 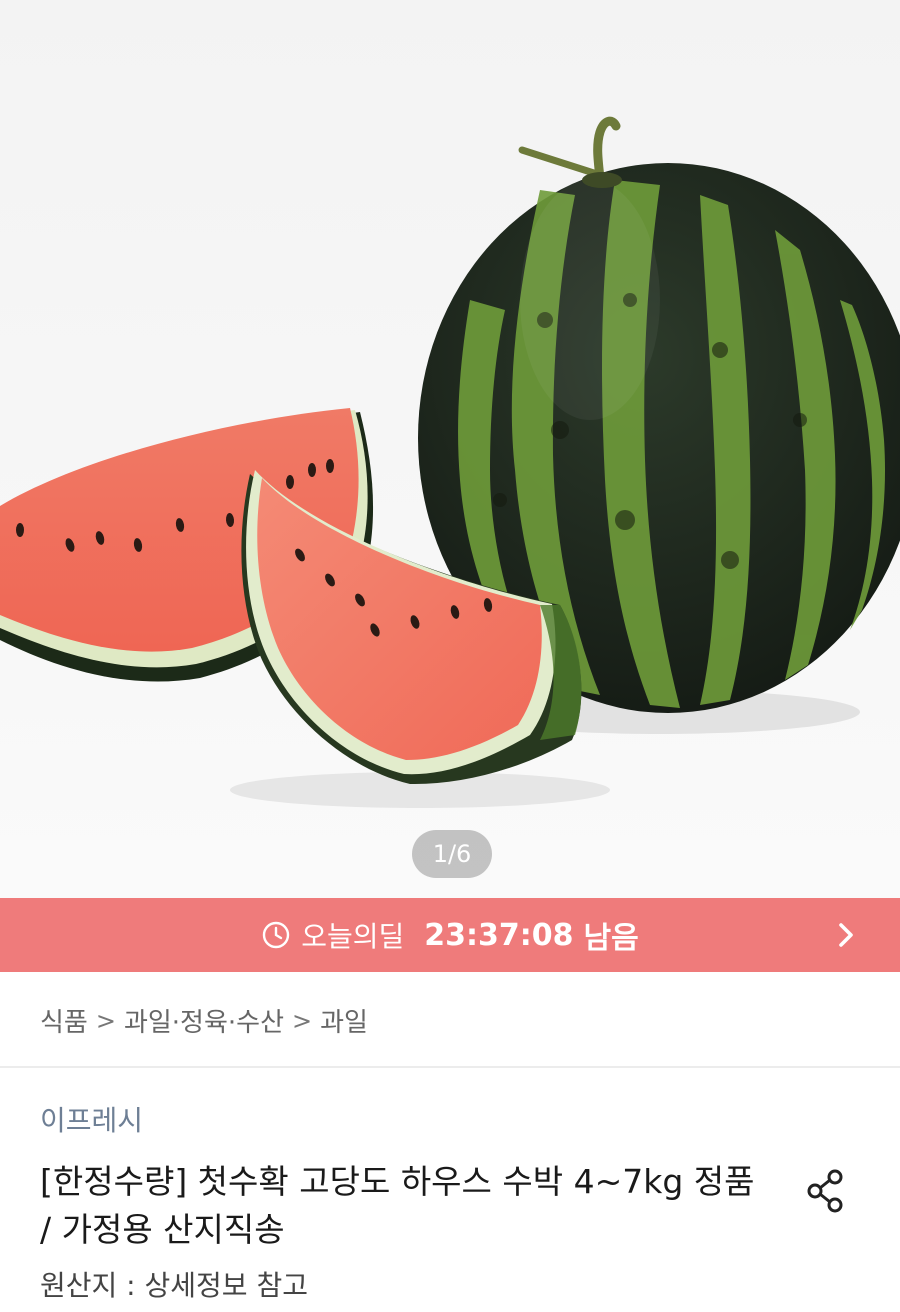 What do you see at coordinates (276, 935) in the screenshot?
I see `clock-icon` at bounding box center [276, 935].